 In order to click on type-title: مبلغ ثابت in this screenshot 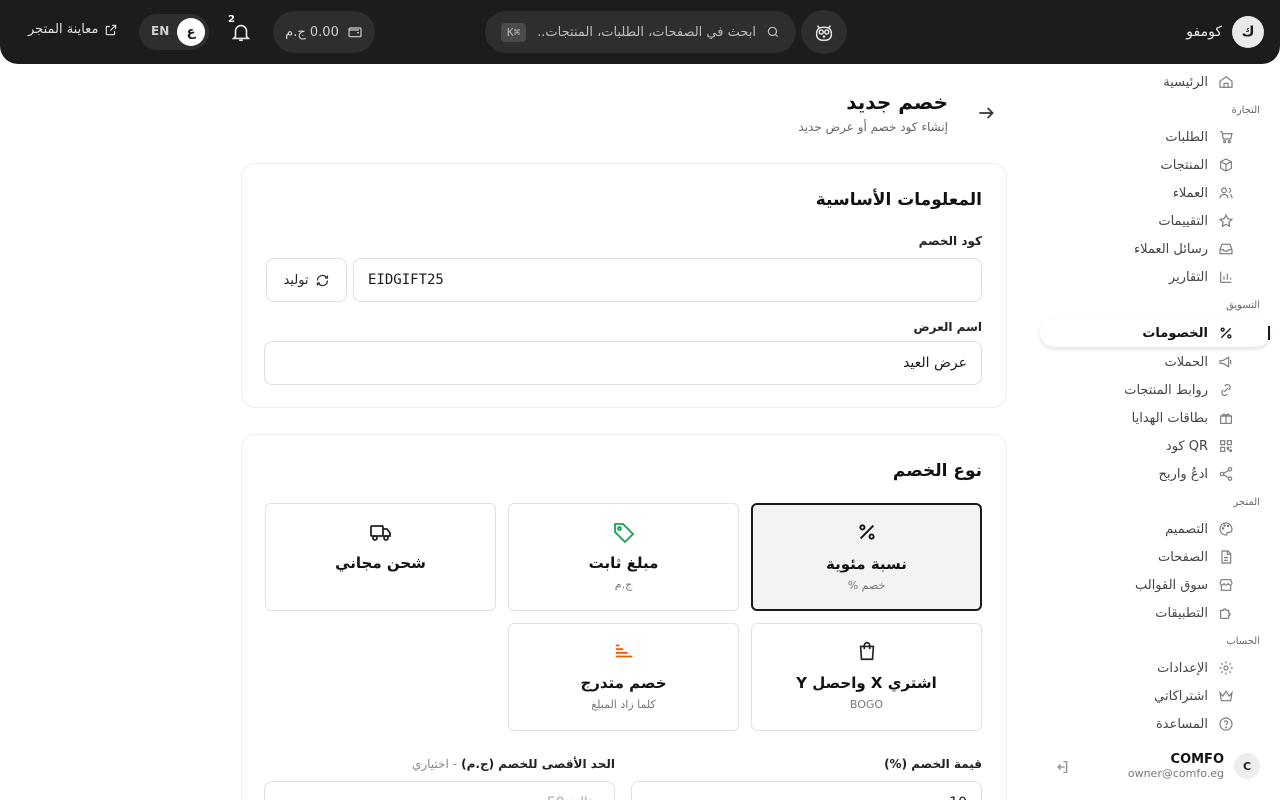, I will do `click(623, 563)`.